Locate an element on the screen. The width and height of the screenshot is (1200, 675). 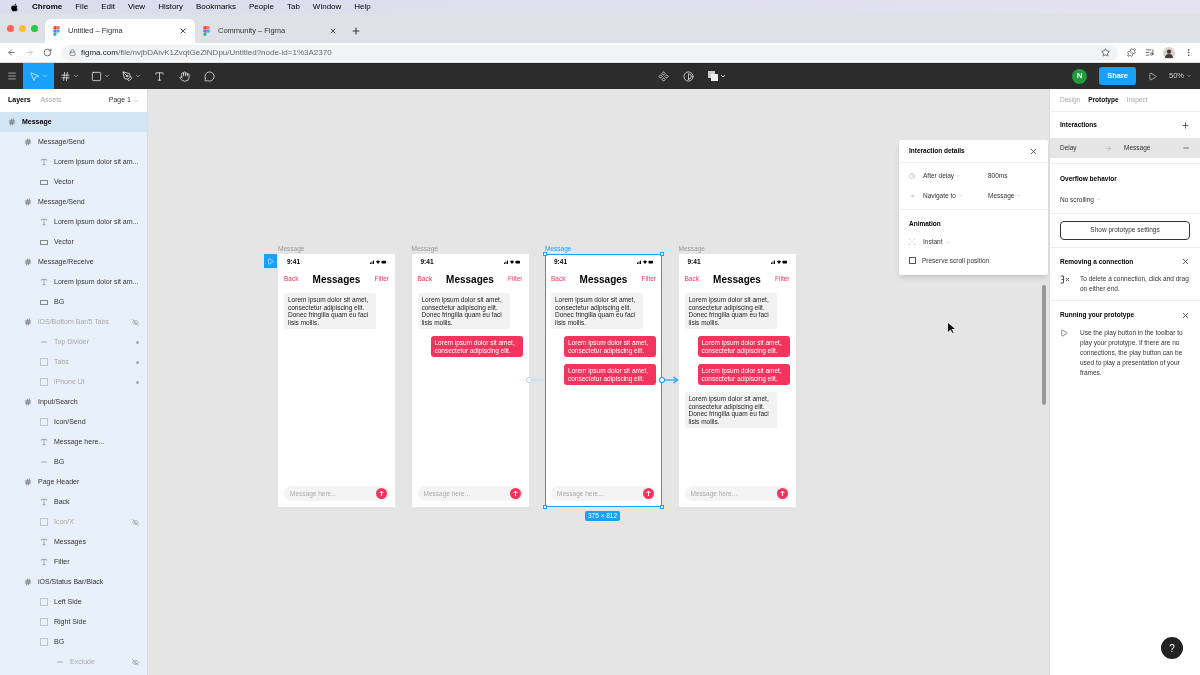
close-window-icon is located at coordinates (10, 28).